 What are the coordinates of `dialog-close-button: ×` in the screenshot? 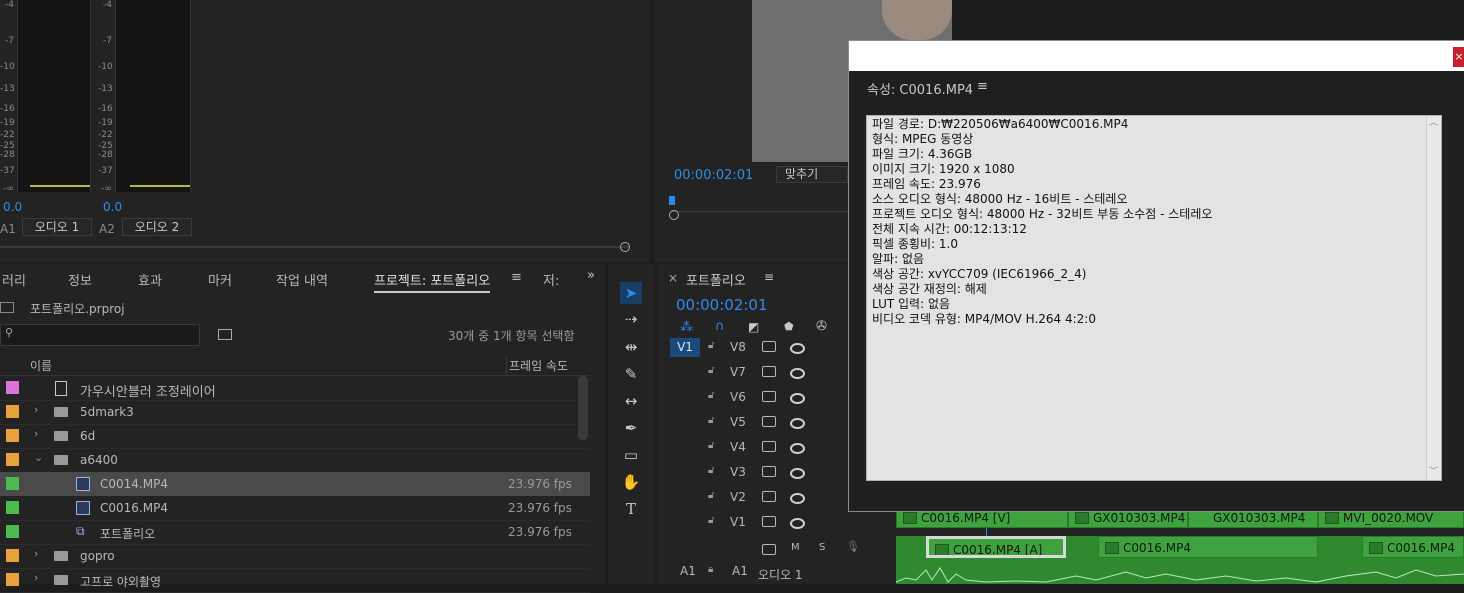 It's located at (1458, 57).